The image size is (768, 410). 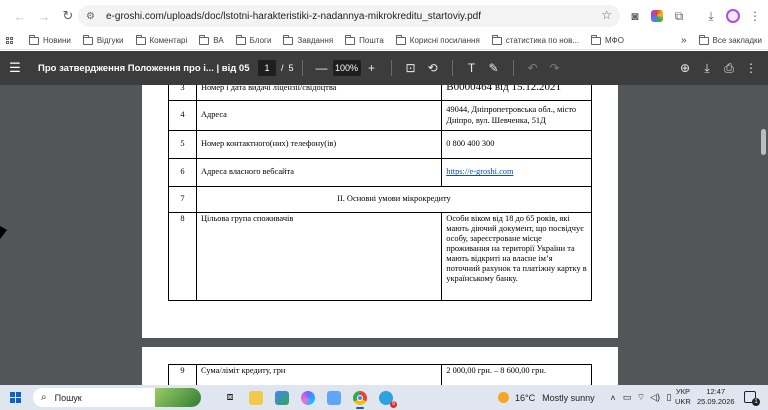 I want to click on telegram-badge: 9, so click(x=393, y=404).